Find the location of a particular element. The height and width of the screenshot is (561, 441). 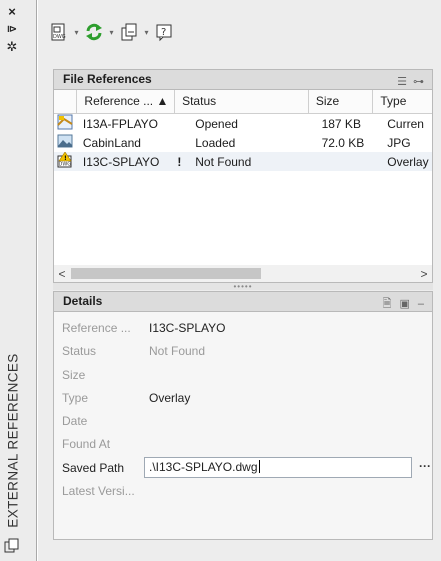

icon-column-header is located at coordinates (66, 101).